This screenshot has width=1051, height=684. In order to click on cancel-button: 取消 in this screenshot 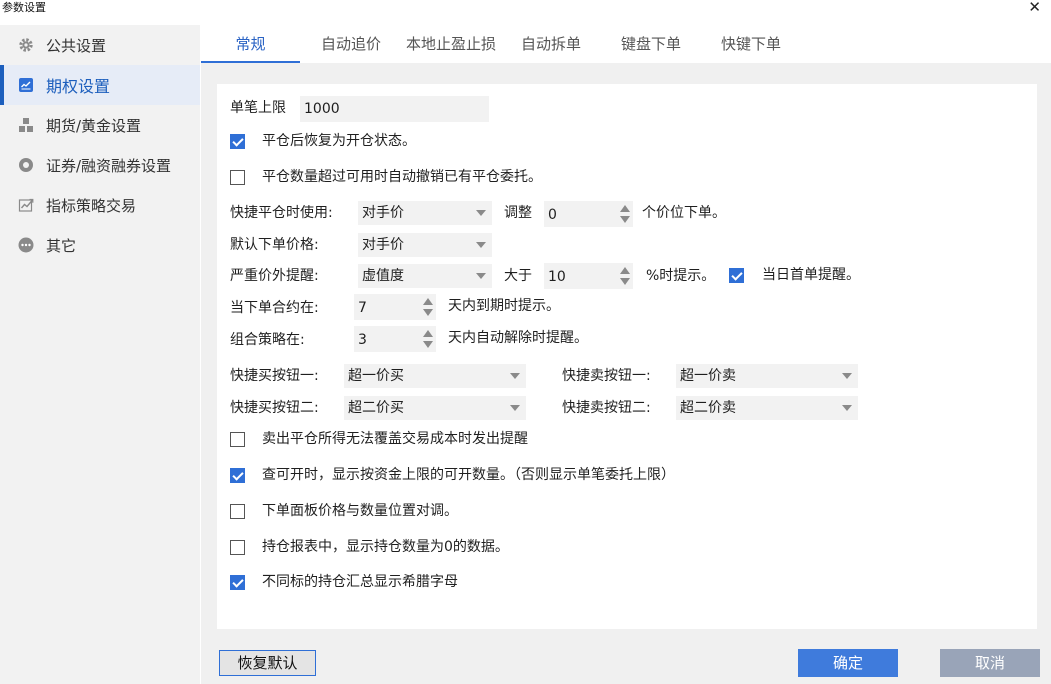, I will do `click(990, 663)`.